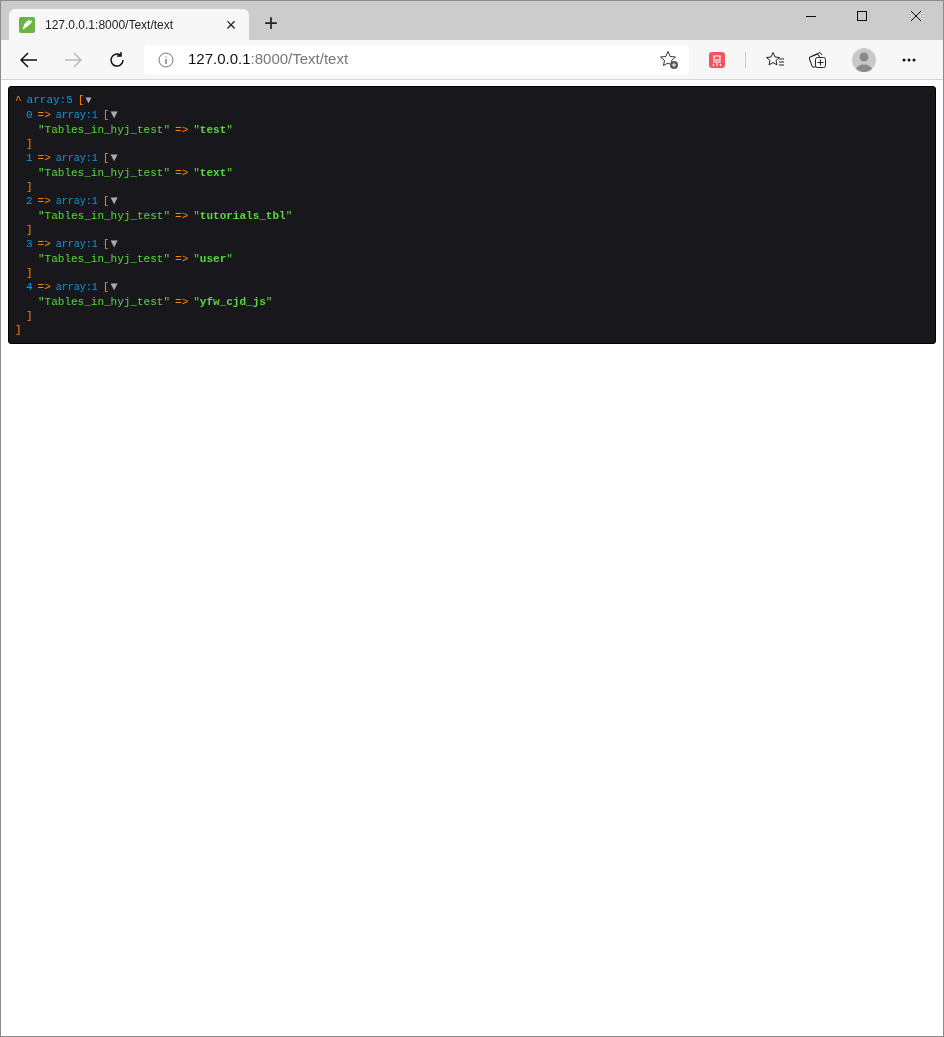  I want to click on collections-icon, so click(818, 59).